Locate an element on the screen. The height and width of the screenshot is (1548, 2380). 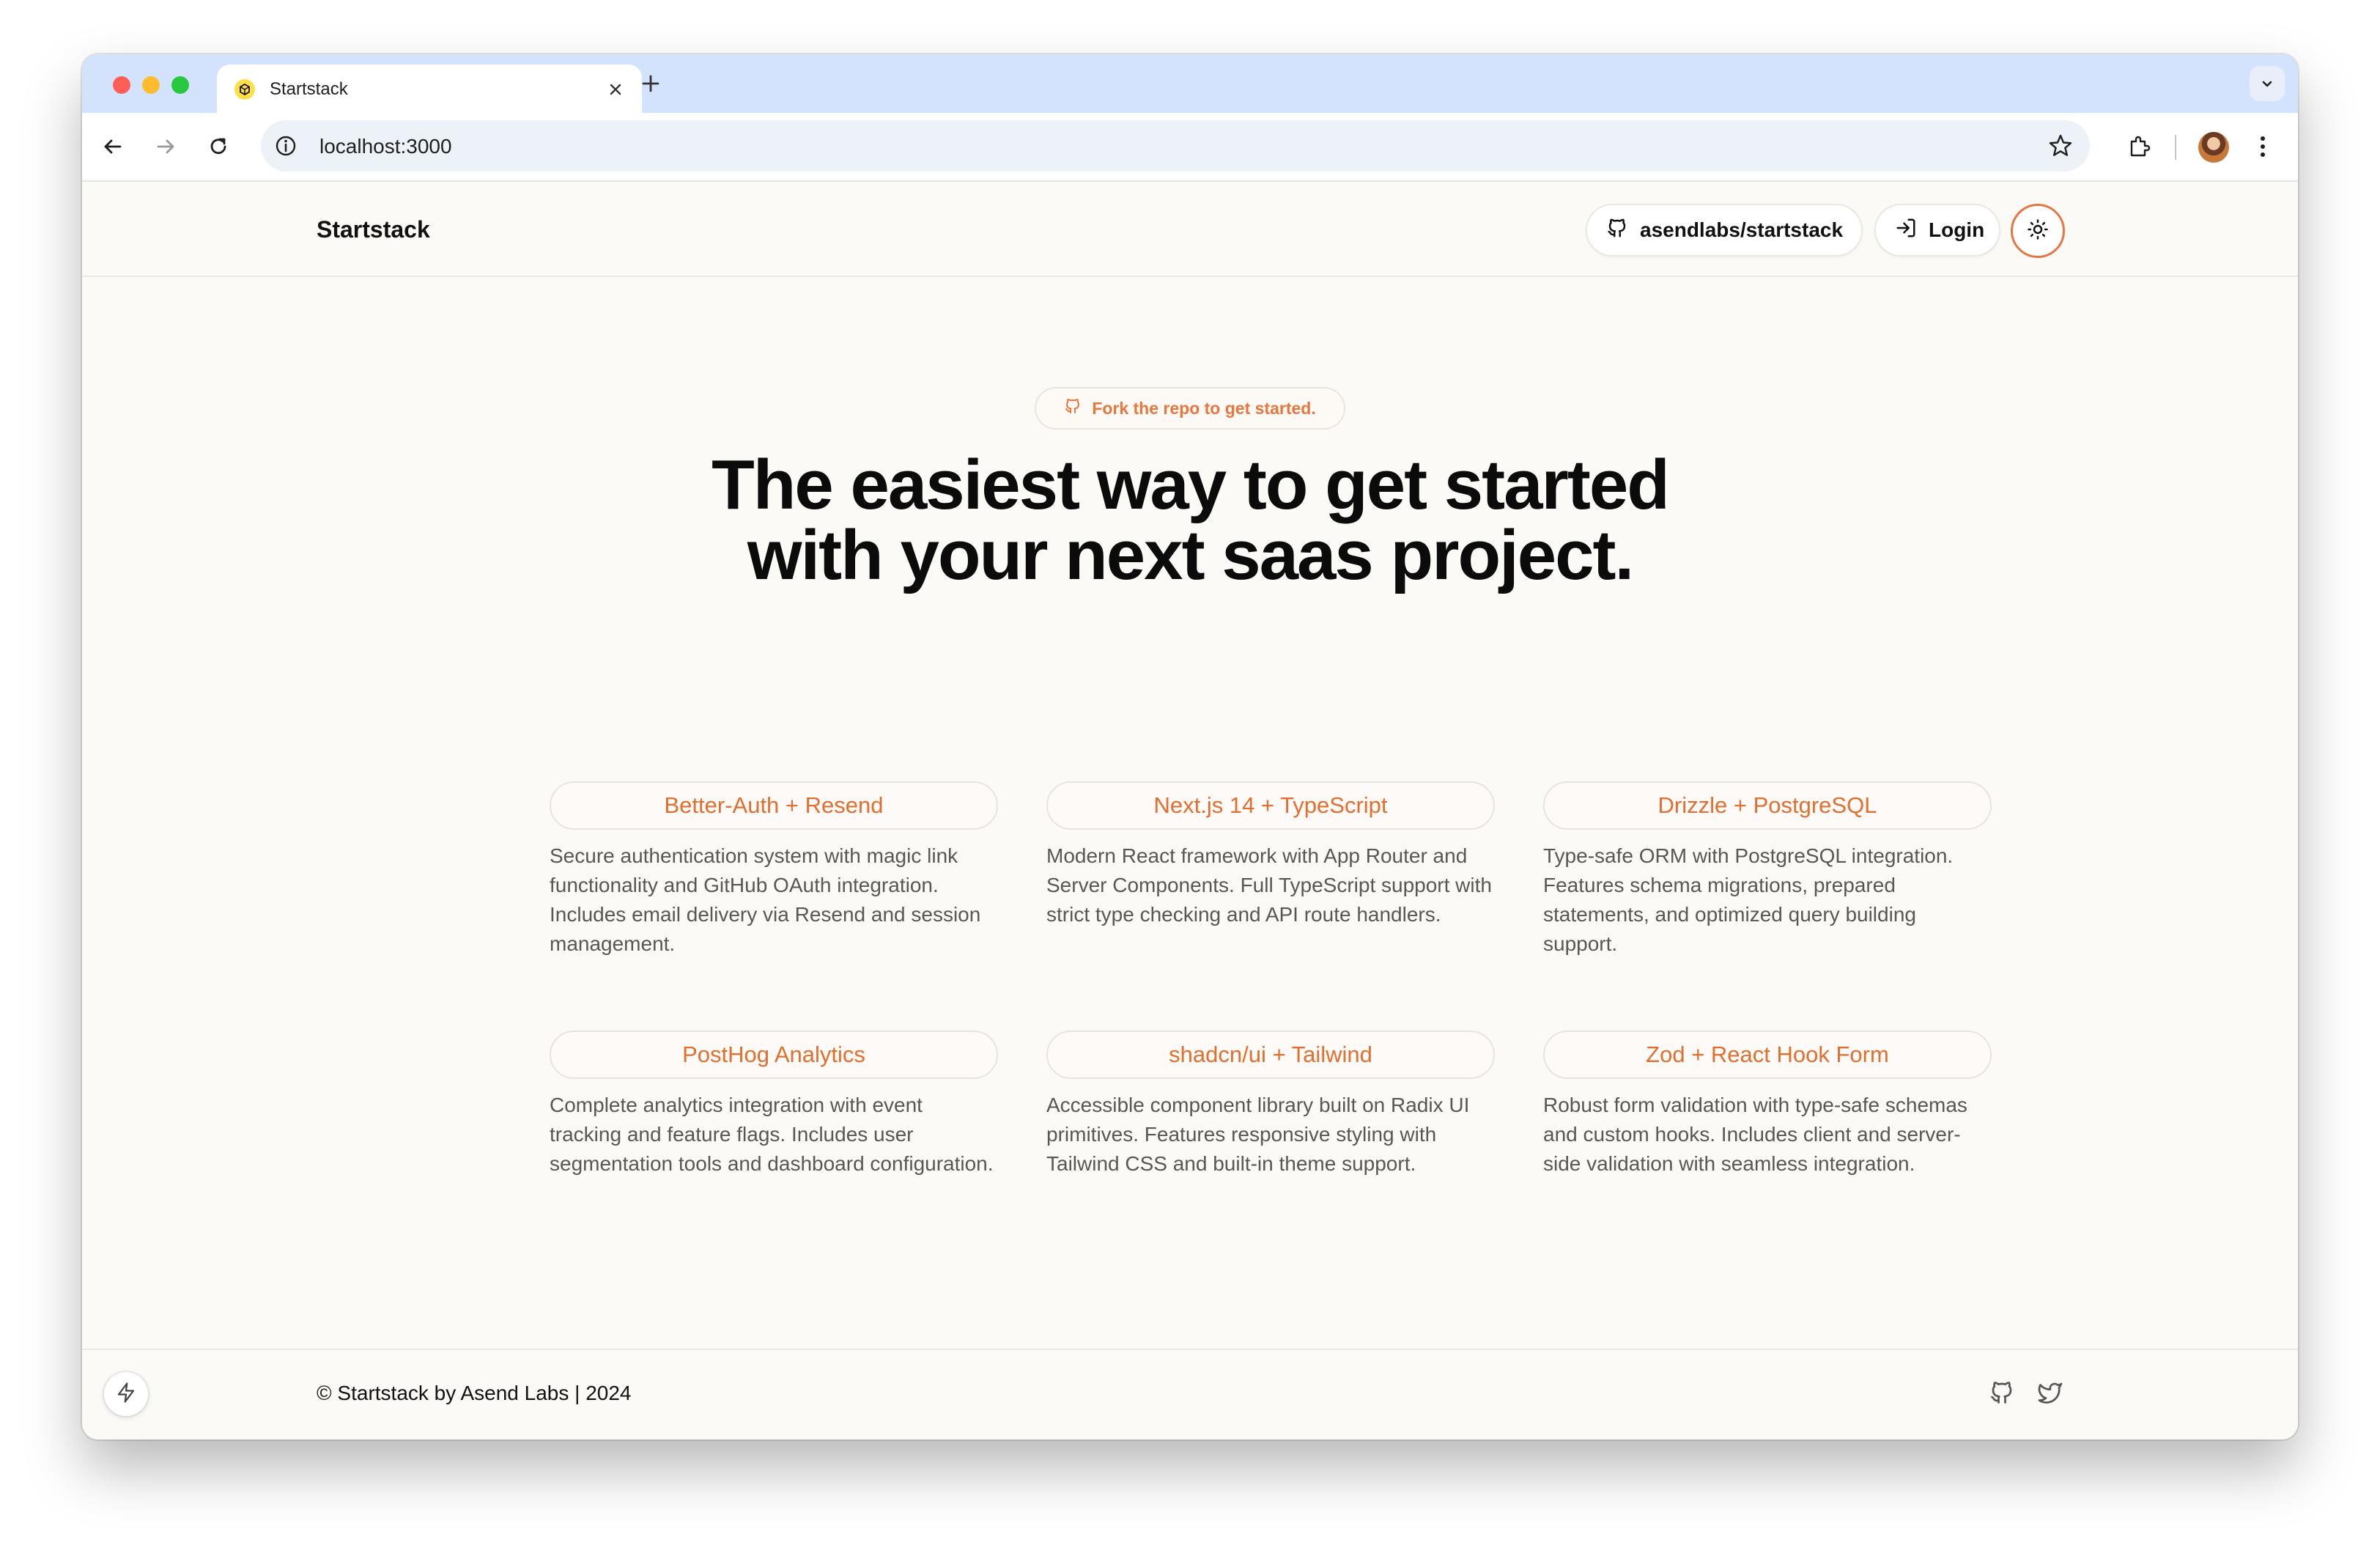
theme-toggle-button is located at coordinates (2038, 231).